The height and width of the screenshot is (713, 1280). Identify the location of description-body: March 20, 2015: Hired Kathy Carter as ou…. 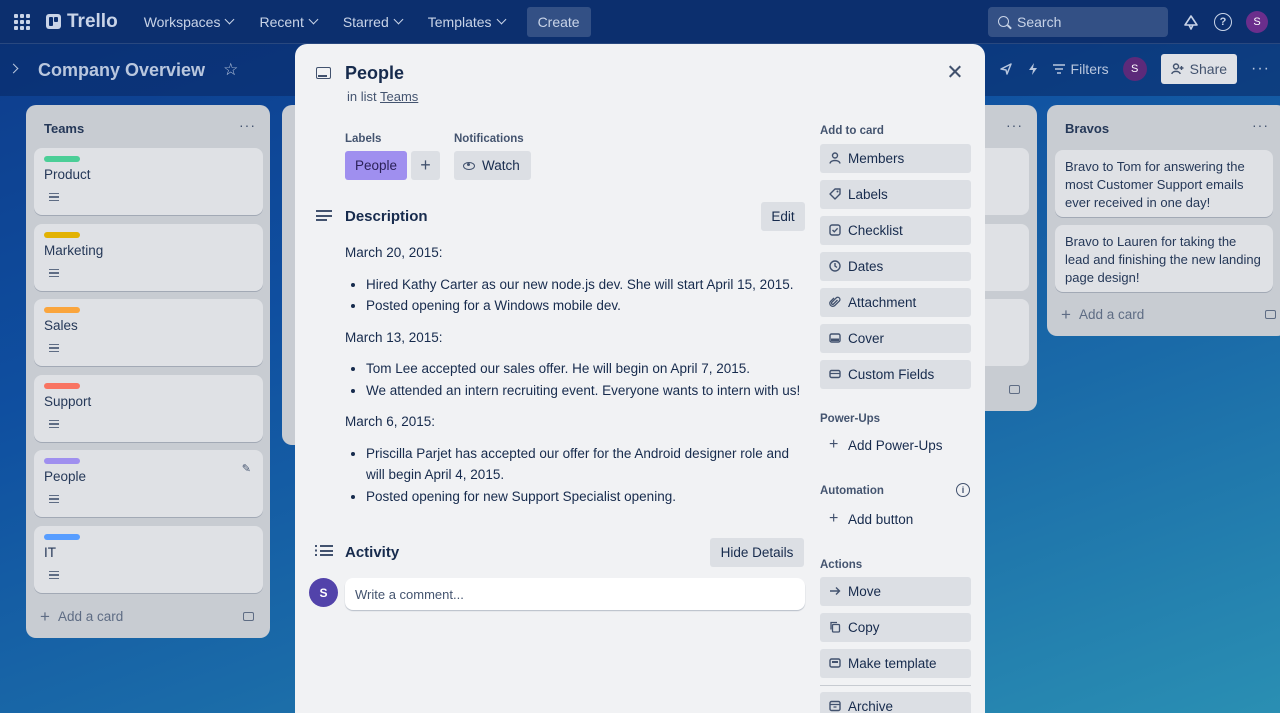
(575, 379).